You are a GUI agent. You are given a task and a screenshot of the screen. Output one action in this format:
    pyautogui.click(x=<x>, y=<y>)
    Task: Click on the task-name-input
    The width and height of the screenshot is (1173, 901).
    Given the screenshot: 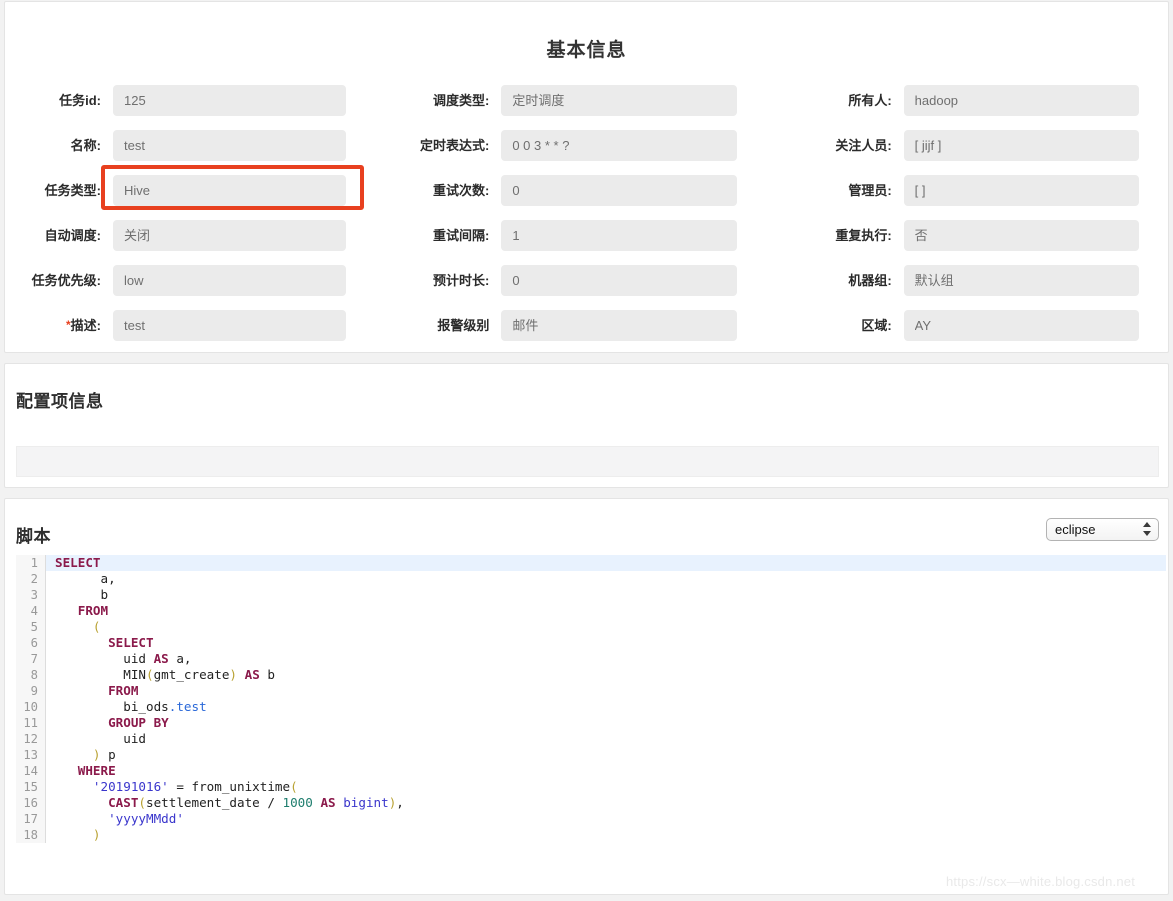 What is the action you would take?
    pyautogui.click(x=229, y=145)
    